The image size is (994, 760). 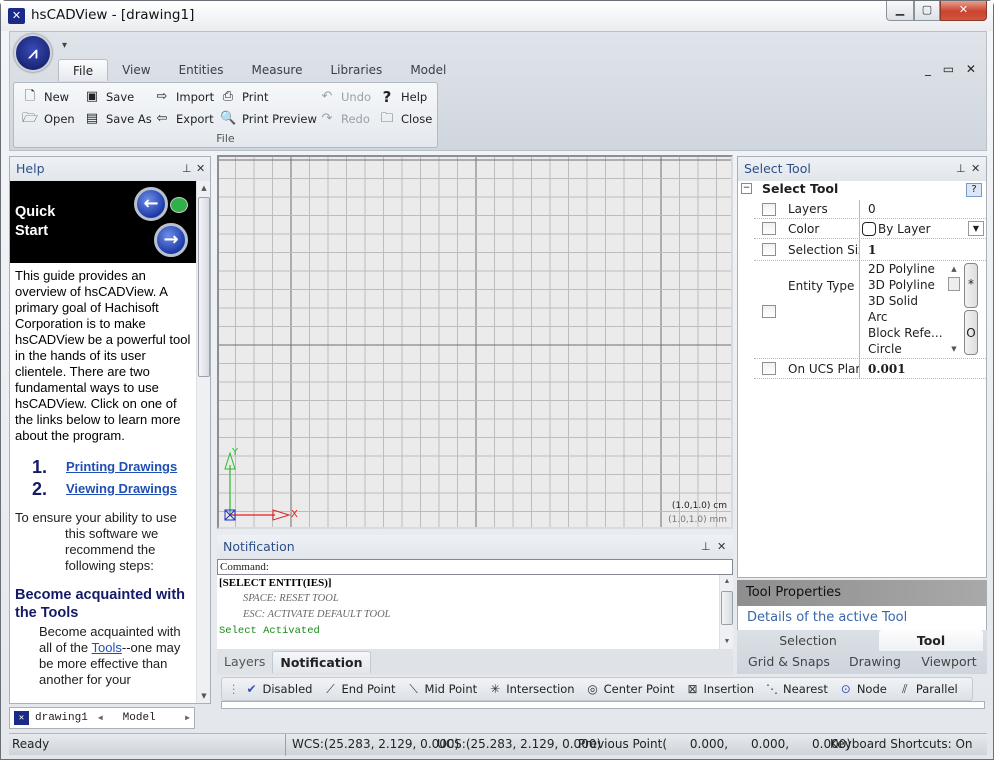 What do you see at coordinates (808, 640) in the screenshot?
I see `tab-selection: Selection` at bounding box center [808, 640].